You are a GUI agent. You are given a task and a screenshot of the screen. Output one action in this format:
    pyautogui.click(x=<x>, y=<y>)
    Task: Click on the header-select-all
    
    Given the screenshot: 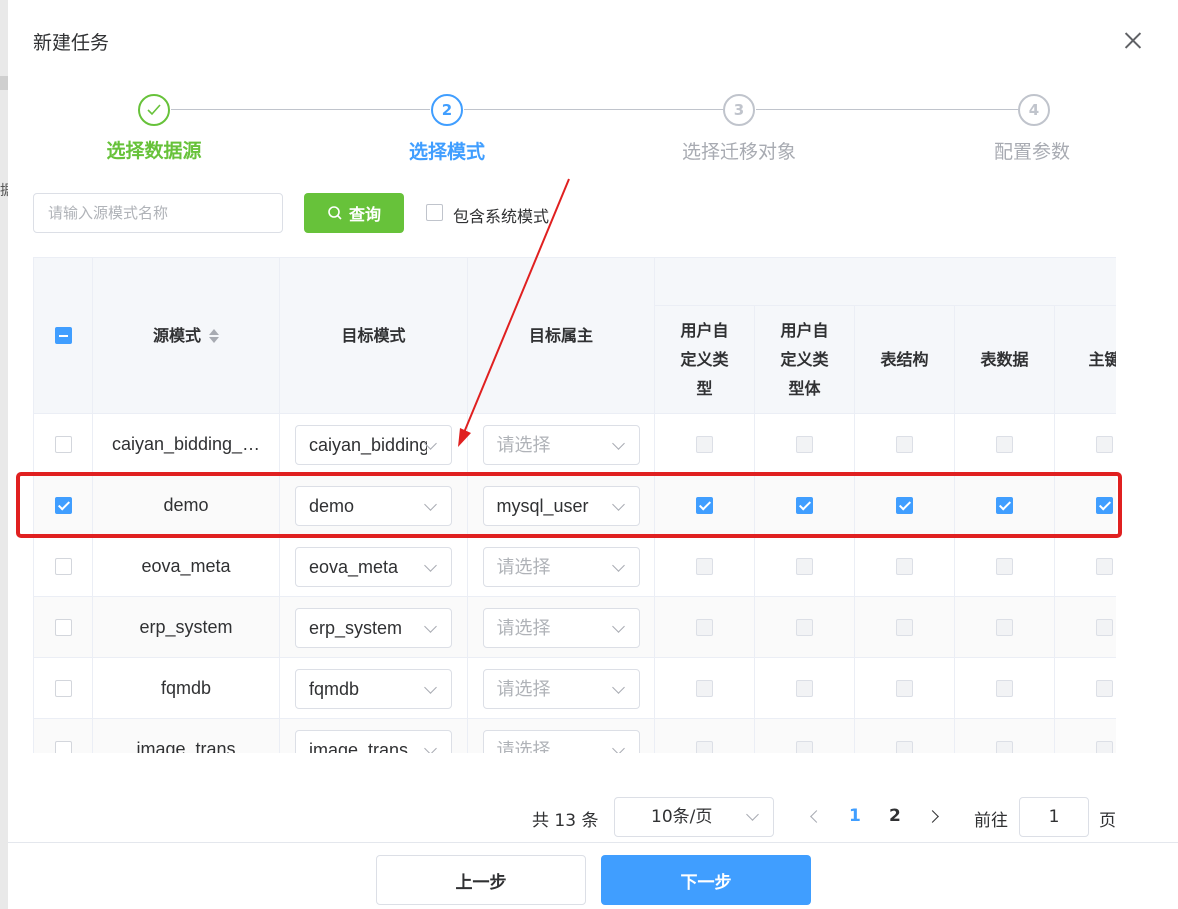 What is the action you would take?
    pyautogui.click(x=63, y=336)
    